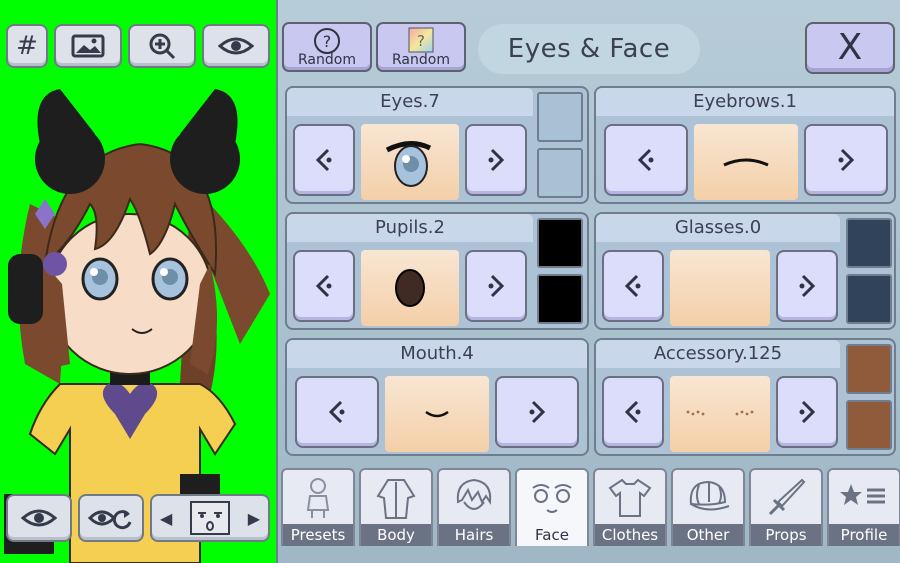  I want to click on sword-icon, so click(787, 497).